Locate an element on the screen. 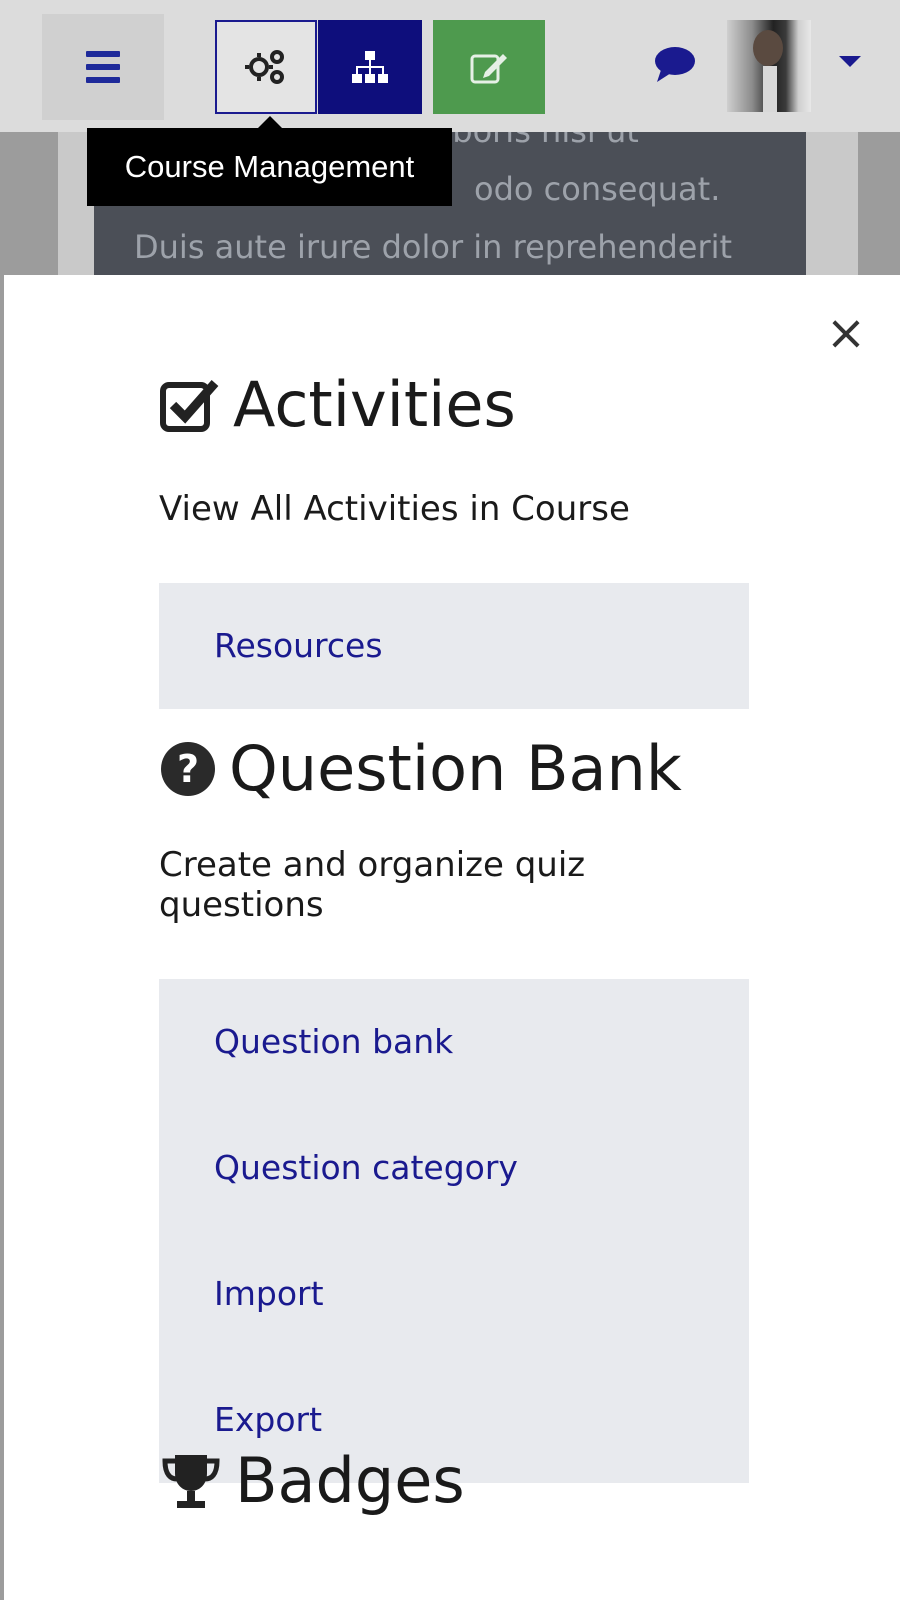  section-badges: Badges is located at coordinates (454, 1481).